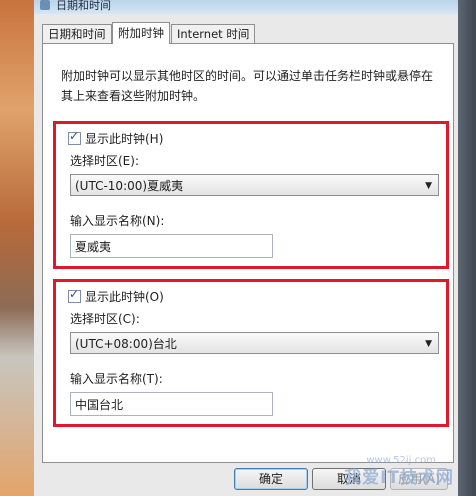 The width and height of the screenshot is (476, 496). Describe the element at coordinates (83, 6) in the screenshot. I see `window-title: 日期和时间` at that location.